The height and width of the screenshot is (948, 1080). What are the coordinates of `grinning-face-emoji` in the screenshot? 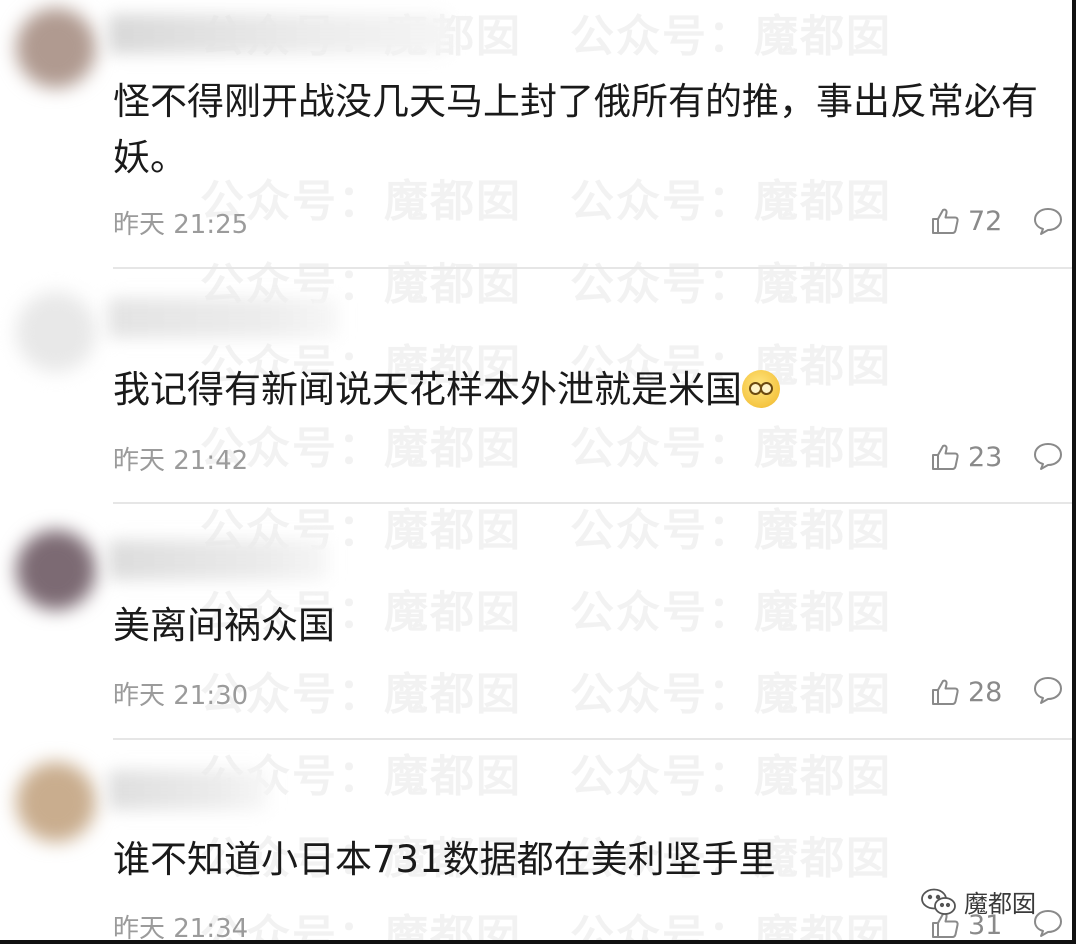 It's located at (761, 389).